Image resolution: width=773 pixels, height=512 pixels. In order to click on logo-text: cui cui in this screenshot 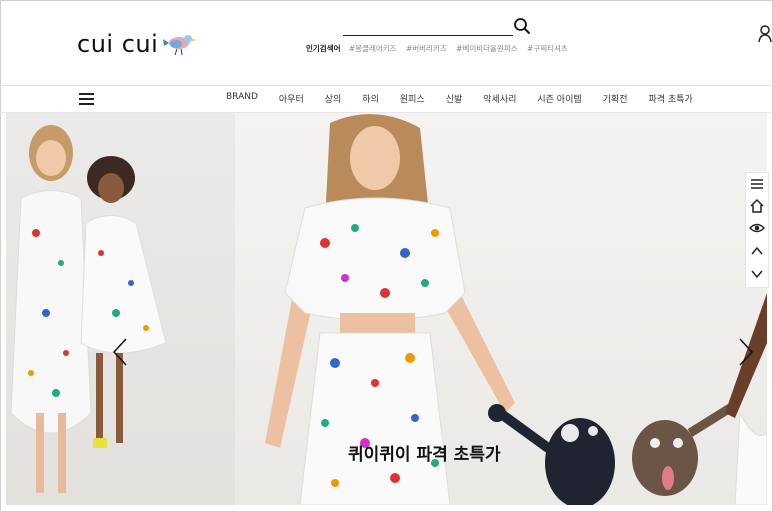, I will do `click(118, 44)`.